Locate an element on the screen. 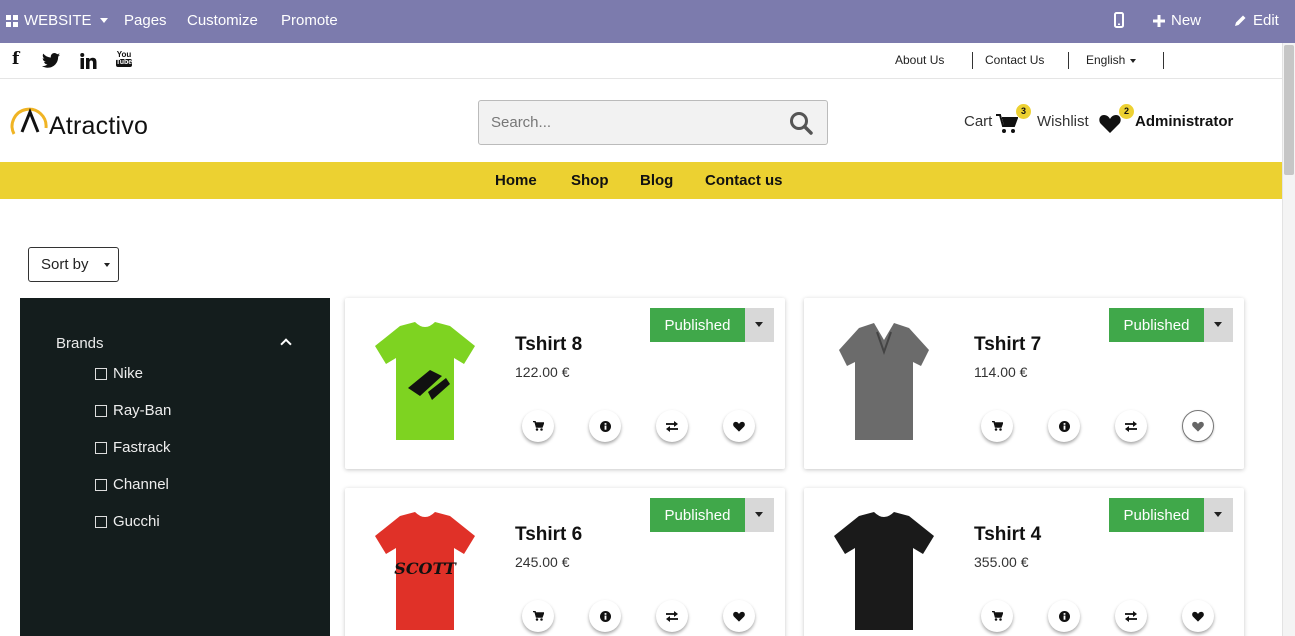 The width and height of the screenshot is (1295, 636). user-menu: Administrator is located at coordinates (1184, 121).